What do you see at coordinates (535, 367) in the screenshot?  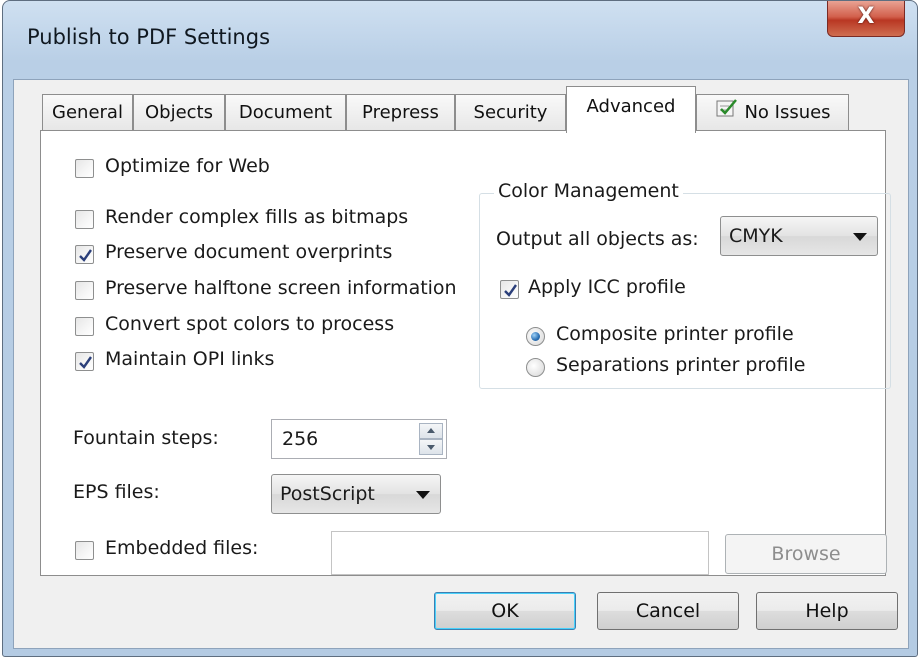 I see `separations-profile-radio` at bounding box center [535, 367].